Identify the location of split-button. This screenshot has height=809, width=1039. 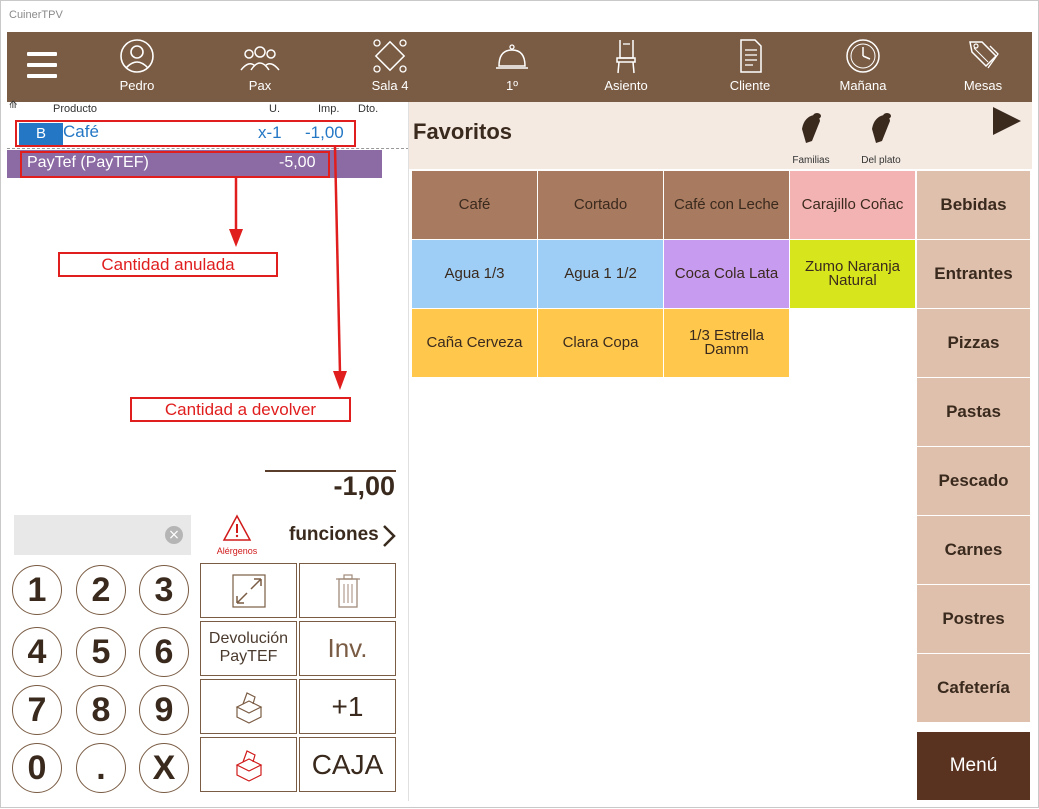
(248, 590).